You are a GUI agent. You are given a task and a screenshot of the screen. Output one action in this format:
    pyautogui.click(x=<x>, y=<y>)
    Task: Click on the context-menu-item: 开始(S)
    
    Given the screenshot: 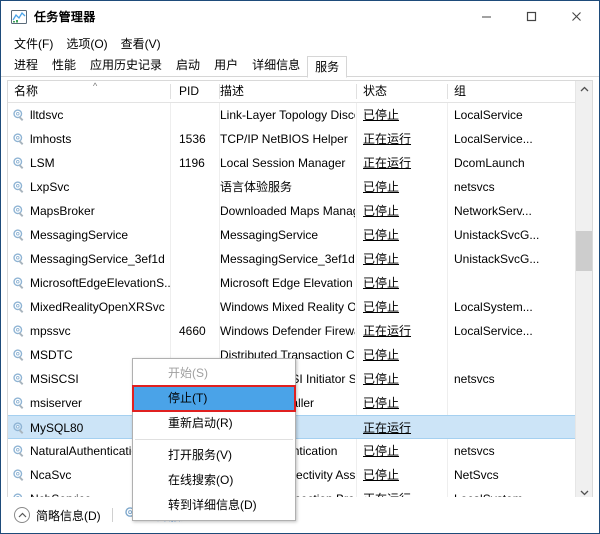 What is the action you would take?
    pyautogui.click(x=188, y=373)
    